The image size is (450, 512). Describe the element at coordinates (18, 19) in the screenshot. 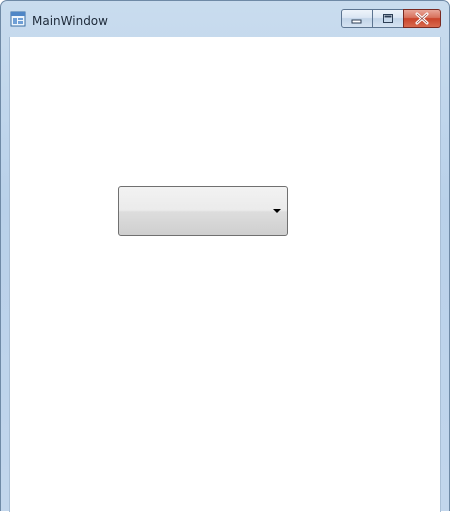

I see `app-window-icon` at that location.